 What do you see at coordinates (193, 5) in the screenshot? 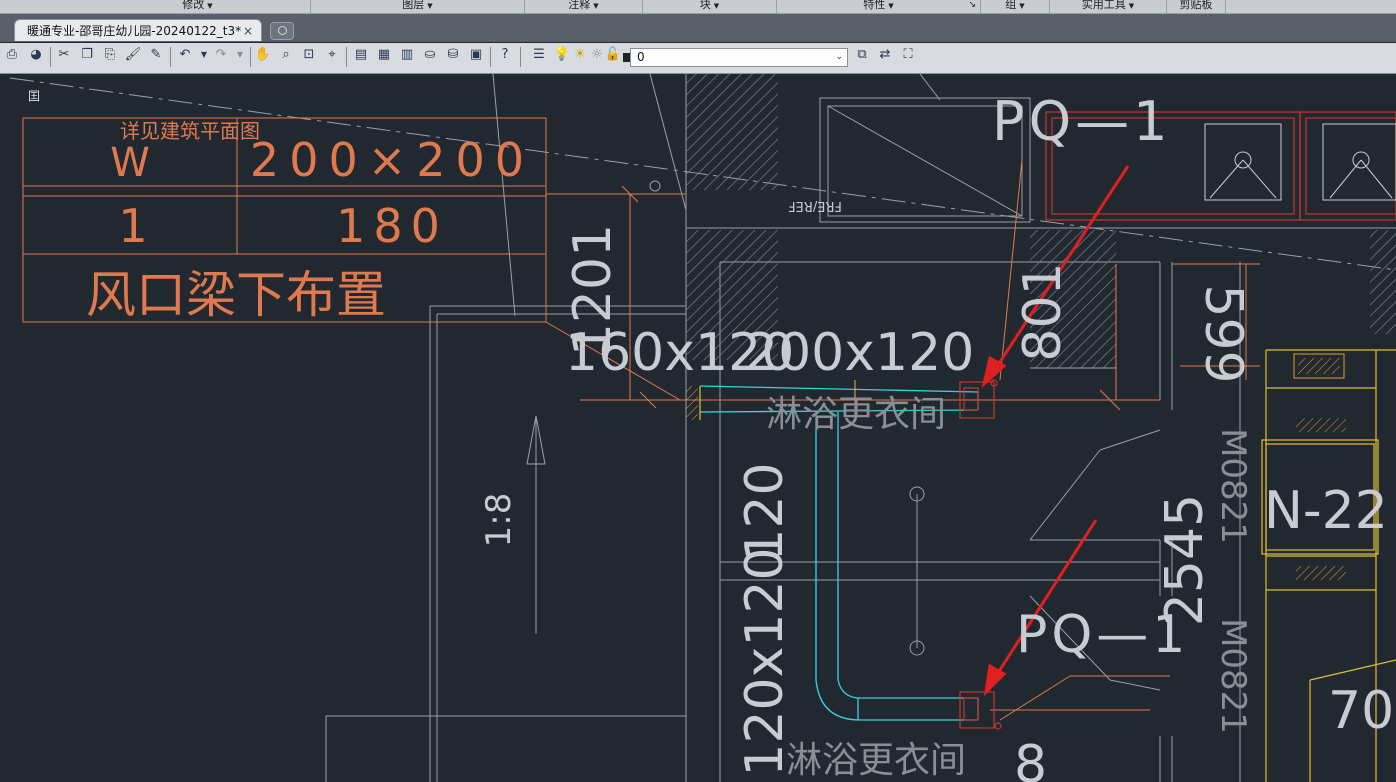
I see `ribbon-panel-label: 修改` at bounding box center [193, 5].